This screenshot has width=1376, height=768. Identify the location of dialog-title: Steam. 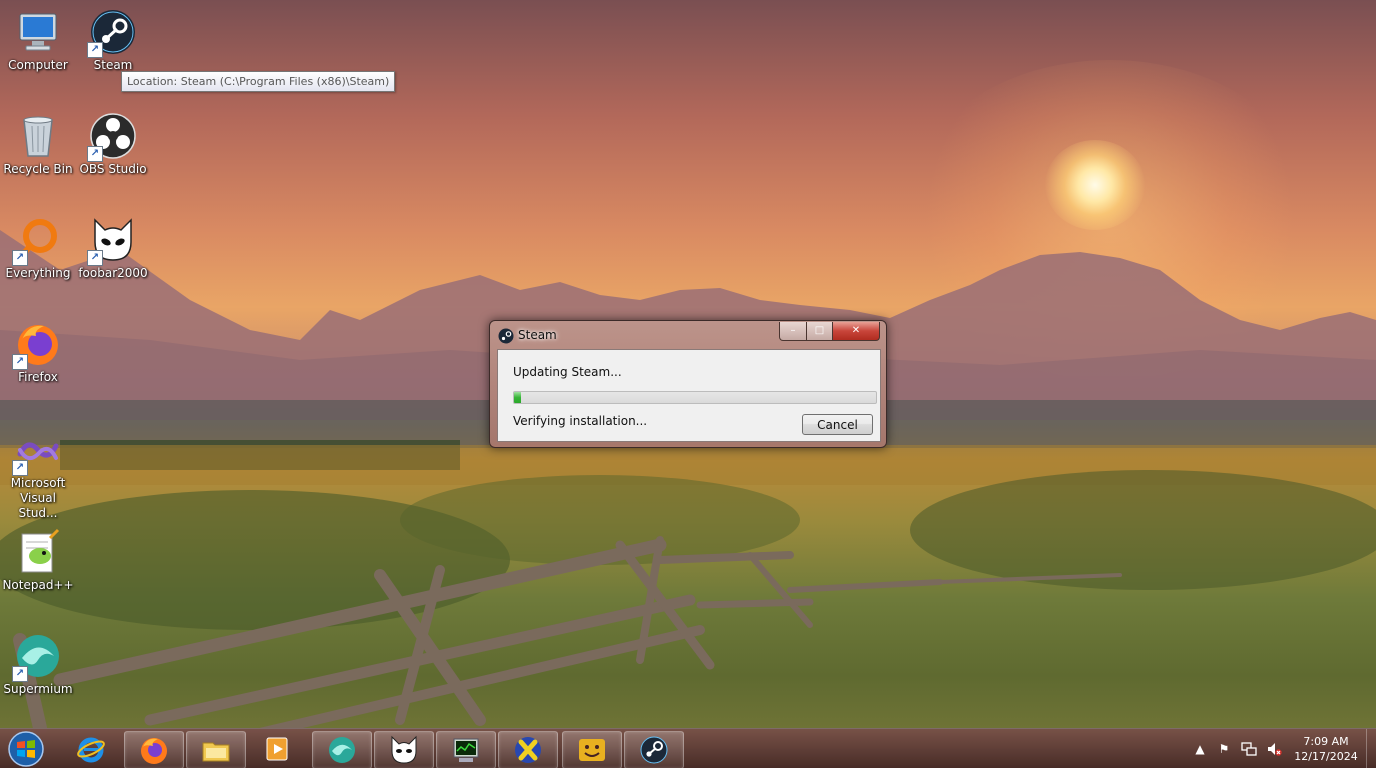
(537, 335).